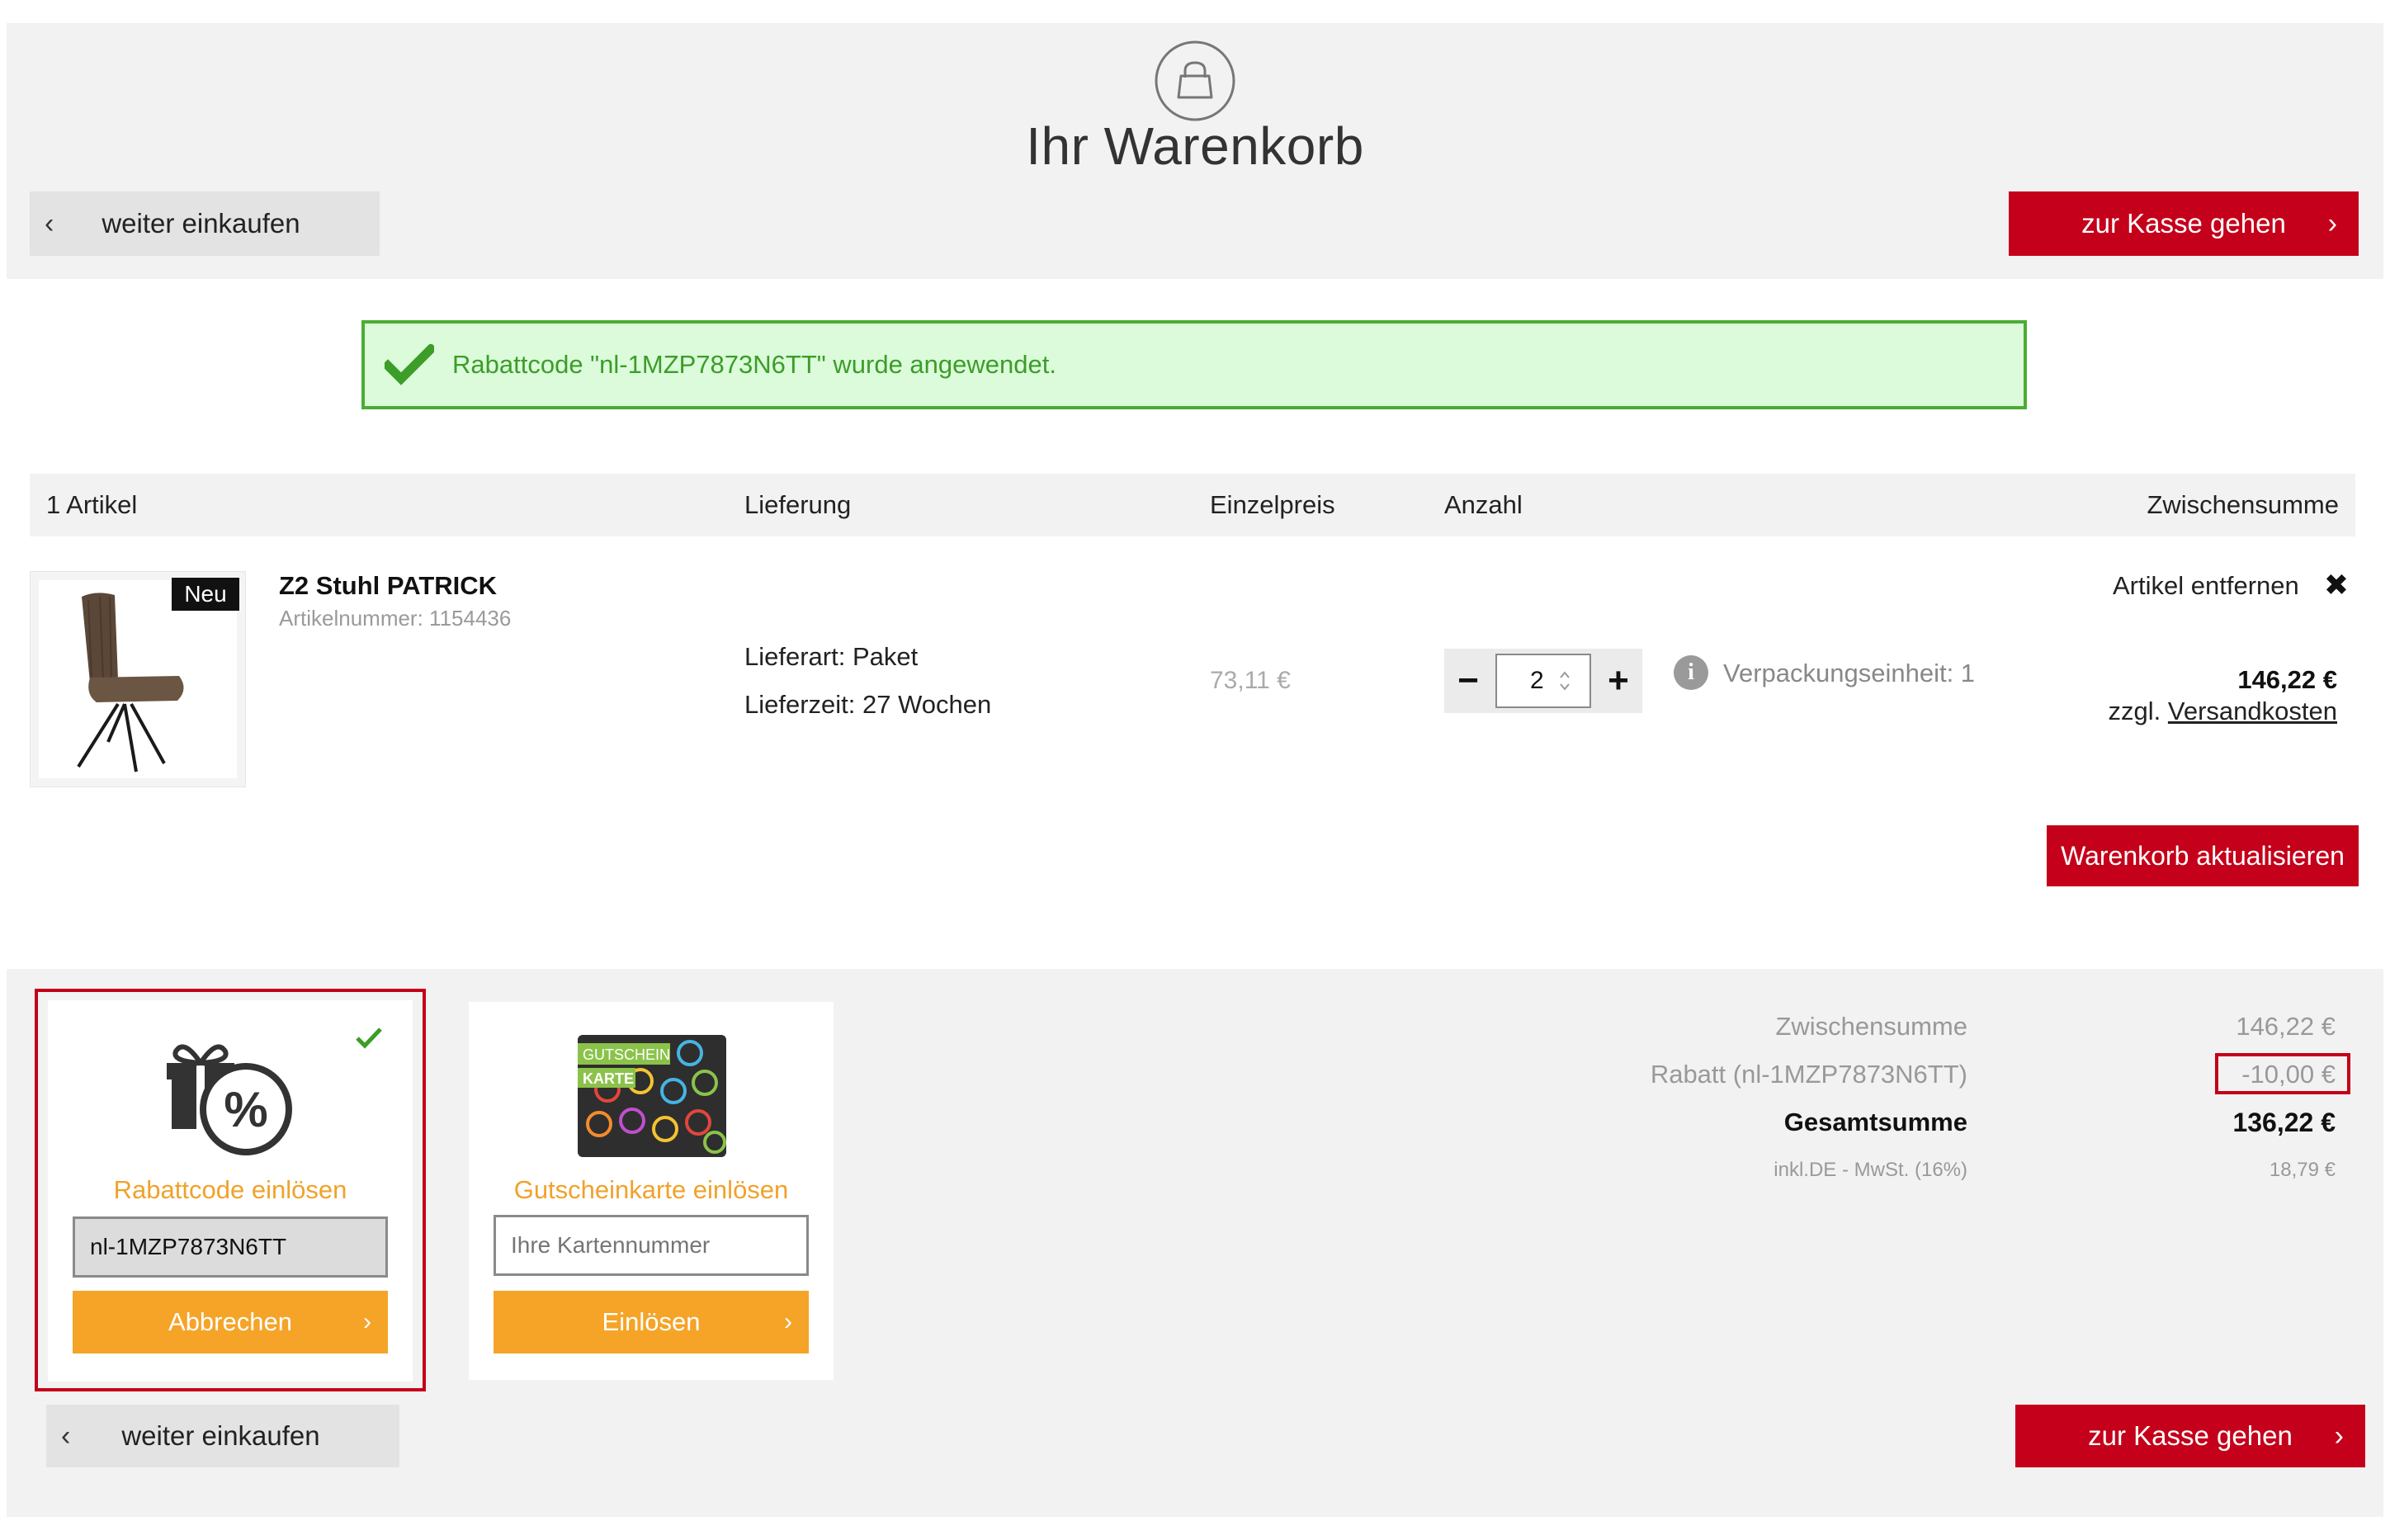 The image size is (2390, 1540). I want to click on product-sku: Artikelnummer: 1154436, so click(395, 618).